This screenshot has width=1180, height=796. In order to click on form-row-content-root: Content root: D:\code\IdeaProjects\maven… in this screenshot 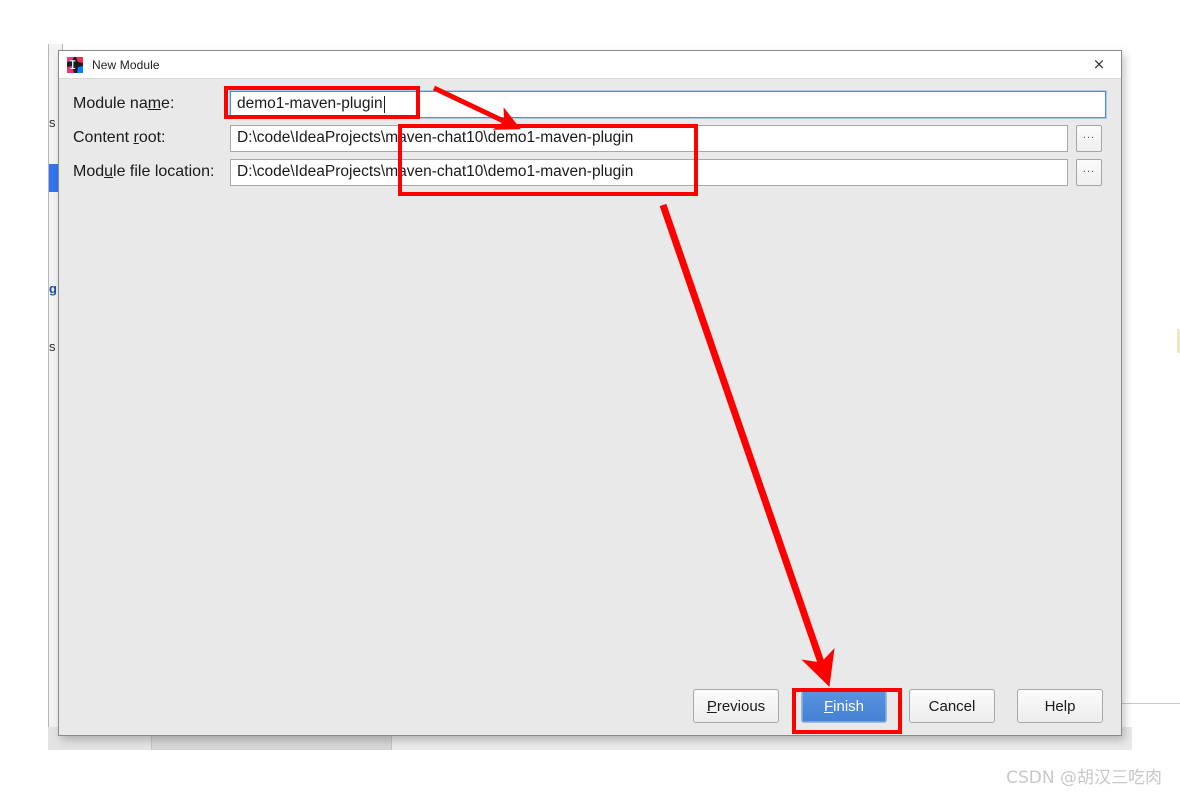, I will do `click(590, 138)`.